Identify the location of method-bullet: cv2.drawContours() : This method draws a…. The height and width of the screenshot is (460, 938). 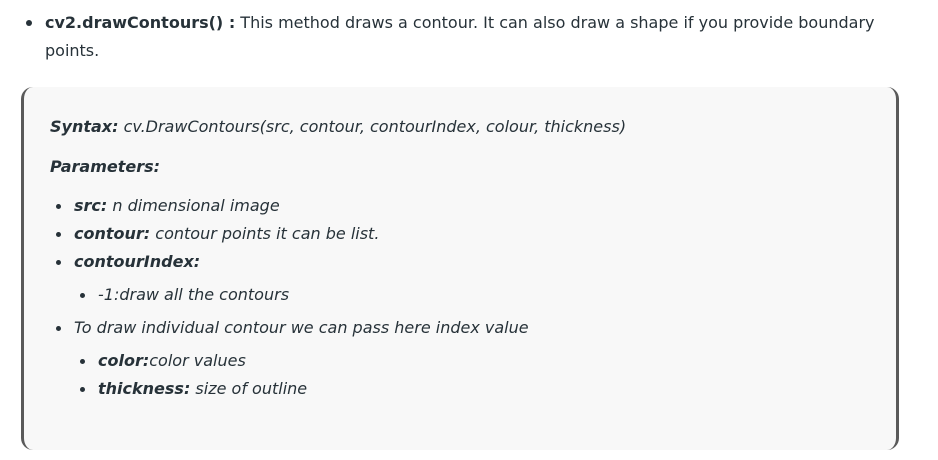
(466, 37).